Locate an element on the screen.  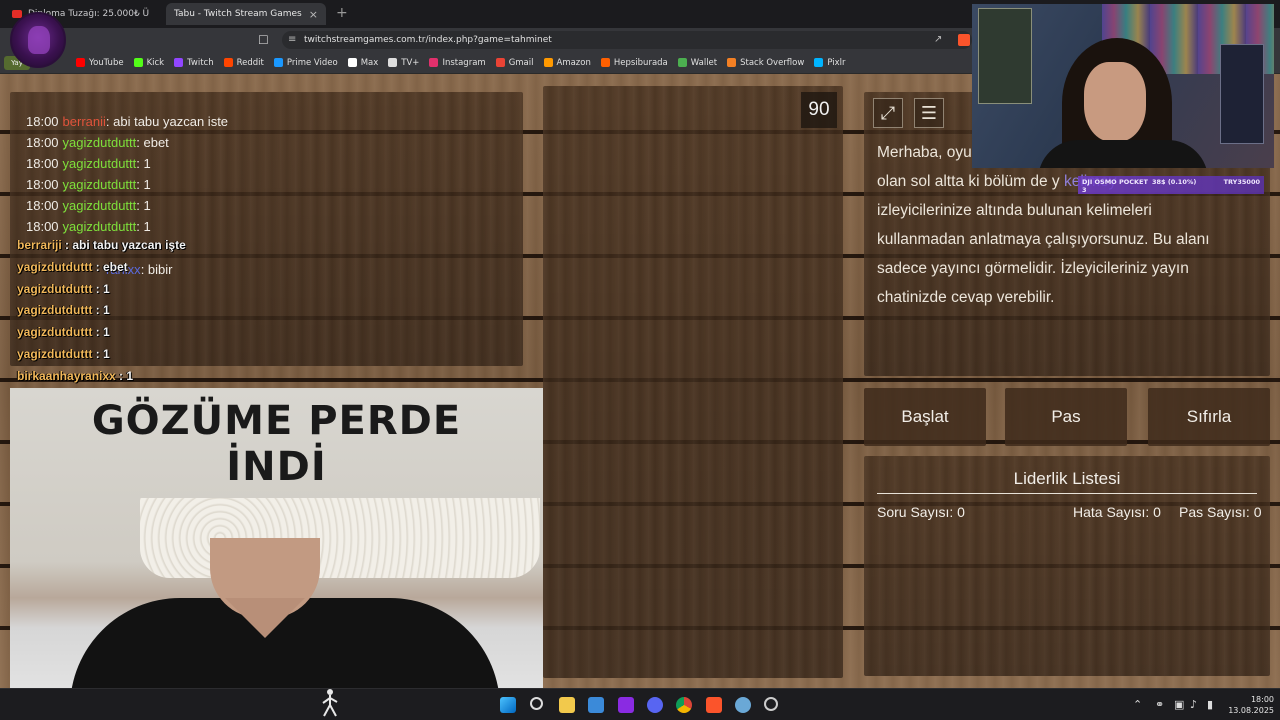
file-explorer-icon is located at coordinates (567, 705).